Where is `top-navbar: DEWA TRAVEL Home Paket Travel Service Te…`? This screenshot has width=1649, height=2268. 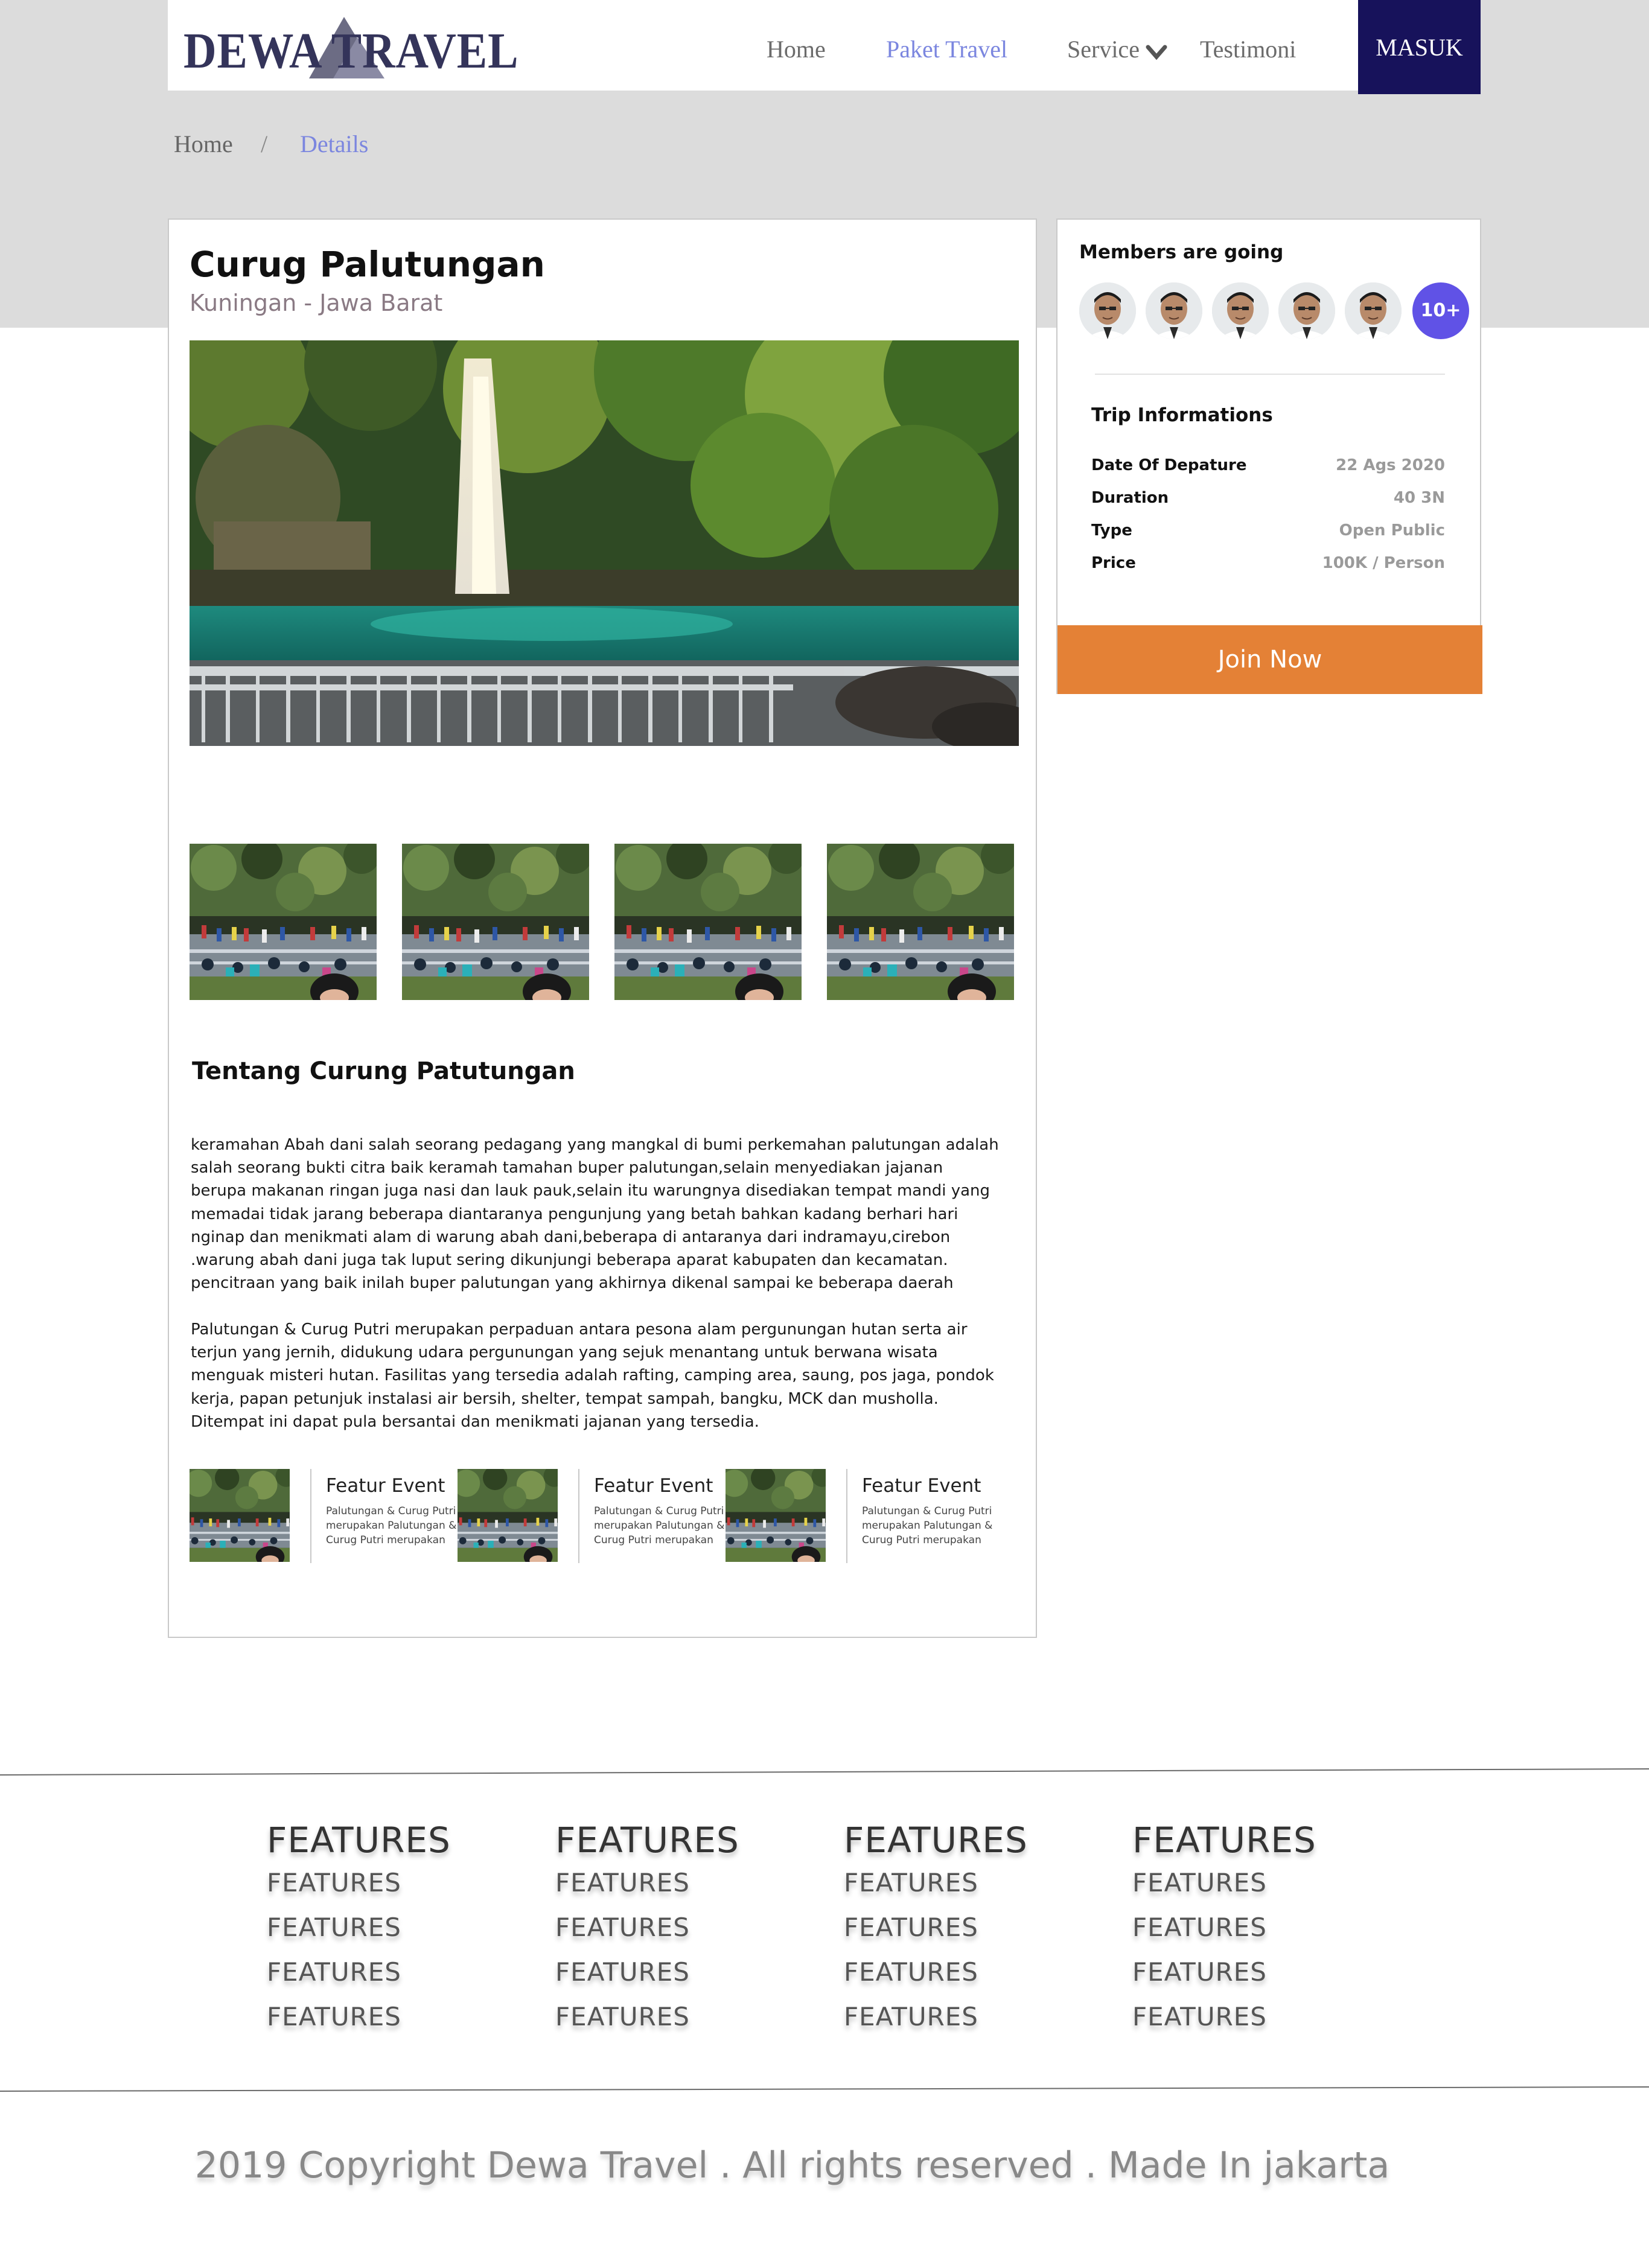 top-navbar: DEWA TRAVEL Home Paket Travel Service Te… is located at coordinates (824, 45).